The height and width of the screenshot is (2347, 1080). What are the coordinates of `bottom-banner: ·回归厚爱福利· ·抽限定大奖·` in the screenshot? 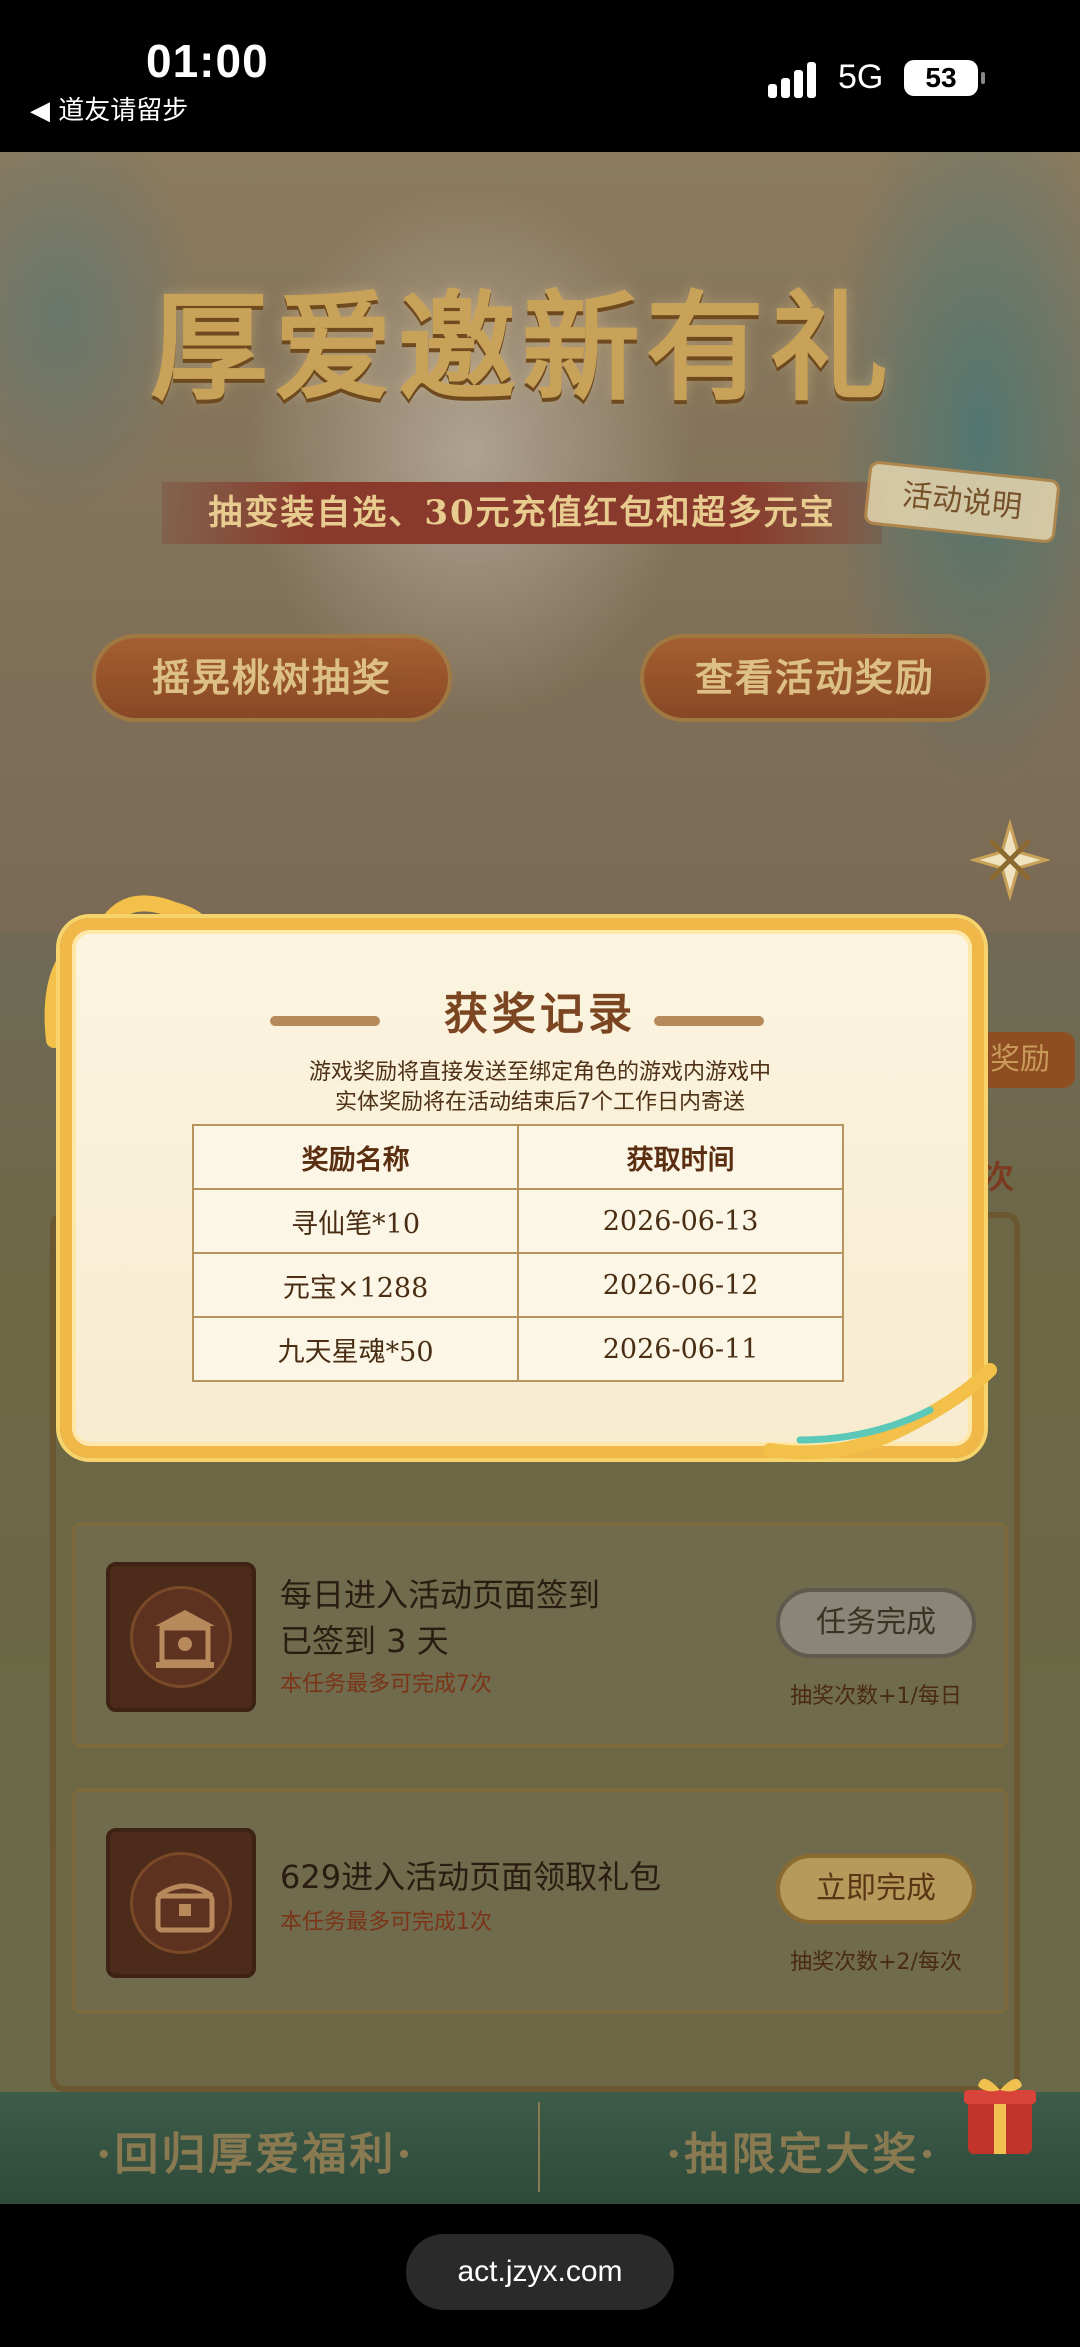 It's located at (540, 2141).